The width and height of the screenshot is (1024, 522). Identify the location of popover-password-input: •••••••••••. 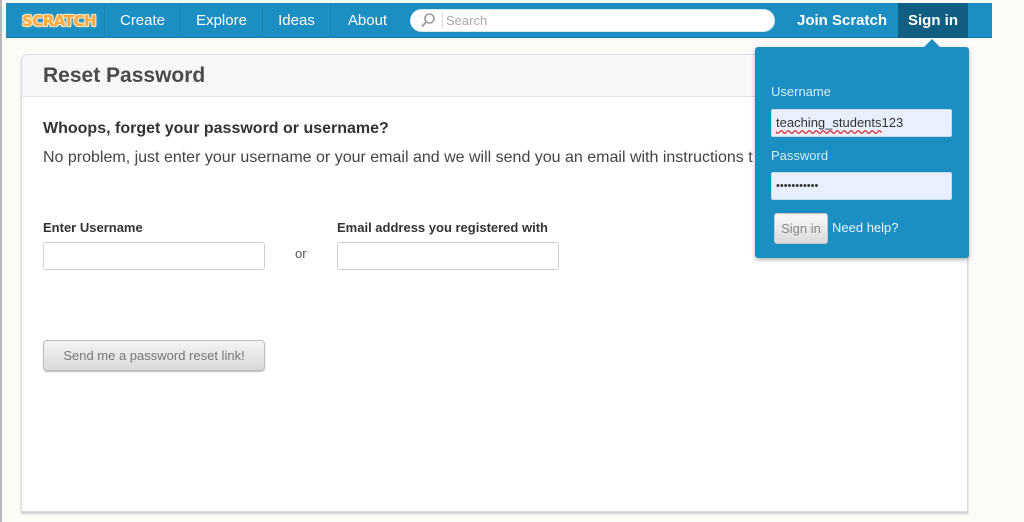
(861, 186).